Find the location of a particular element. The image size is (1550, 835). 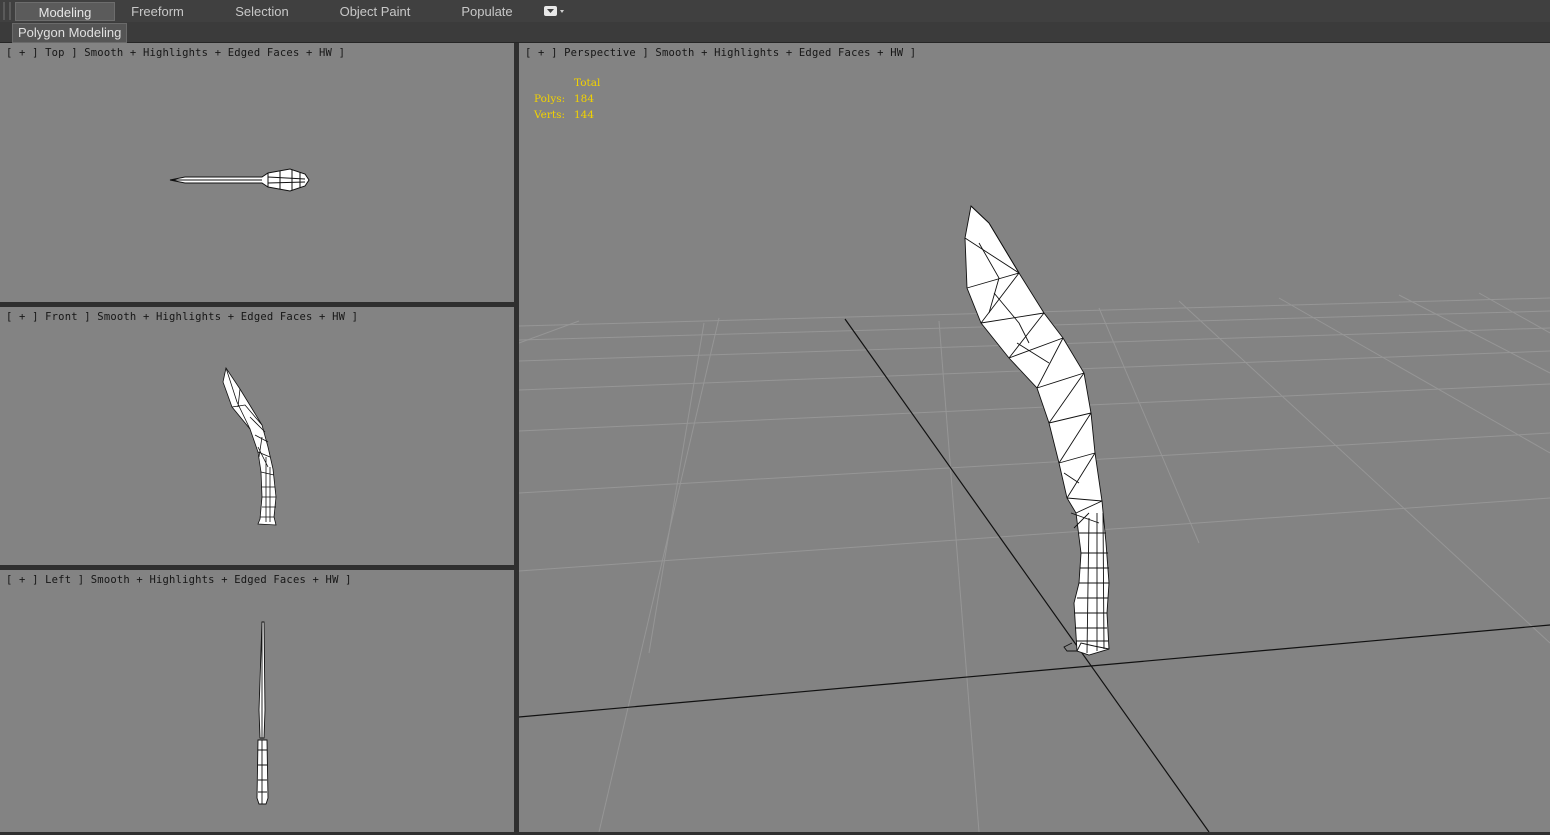

knife-perspective-wireframe is located at coordinates (1037, 430).